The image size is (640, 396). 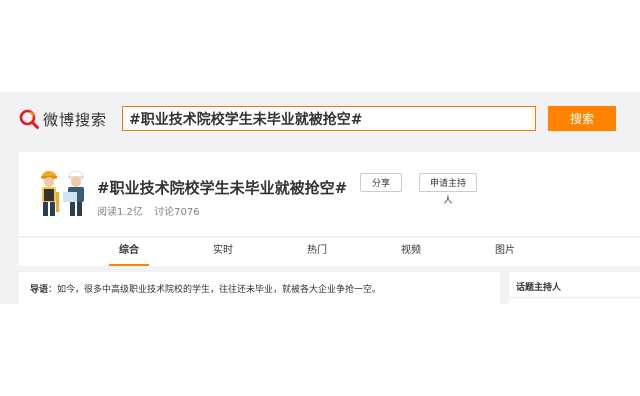 What do you see at coordinates (539, 288) in the screenshot?
I see `sidebar-title: 话题主持人` at bounding box center [539, 288].